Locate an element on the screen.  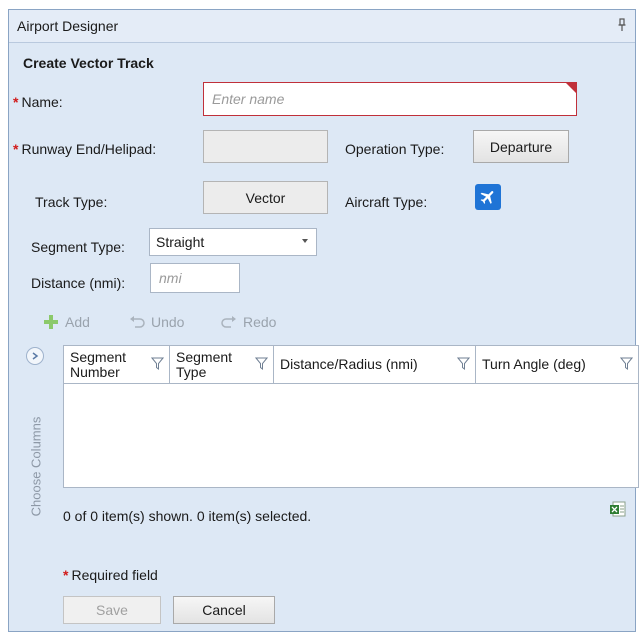
choose-columns-strip: Choose Columns is located at coordinates (36, 481).